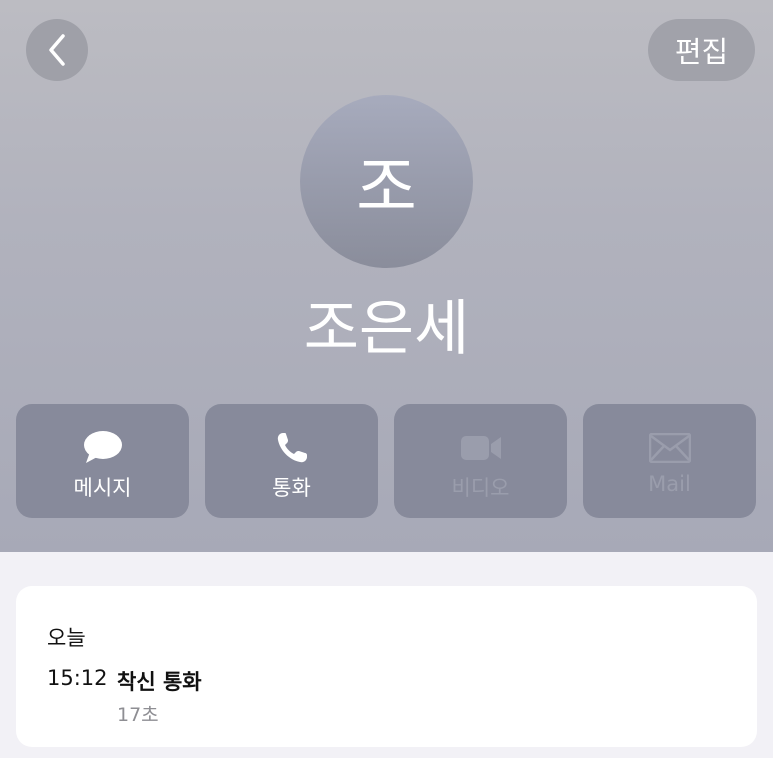 Image resolution: width=773 pixels, height=758 pixels. What do you see at coordinates (291, 488) in the screenshot?
I see `call-label: 통화` at bounding box center [291, 488].